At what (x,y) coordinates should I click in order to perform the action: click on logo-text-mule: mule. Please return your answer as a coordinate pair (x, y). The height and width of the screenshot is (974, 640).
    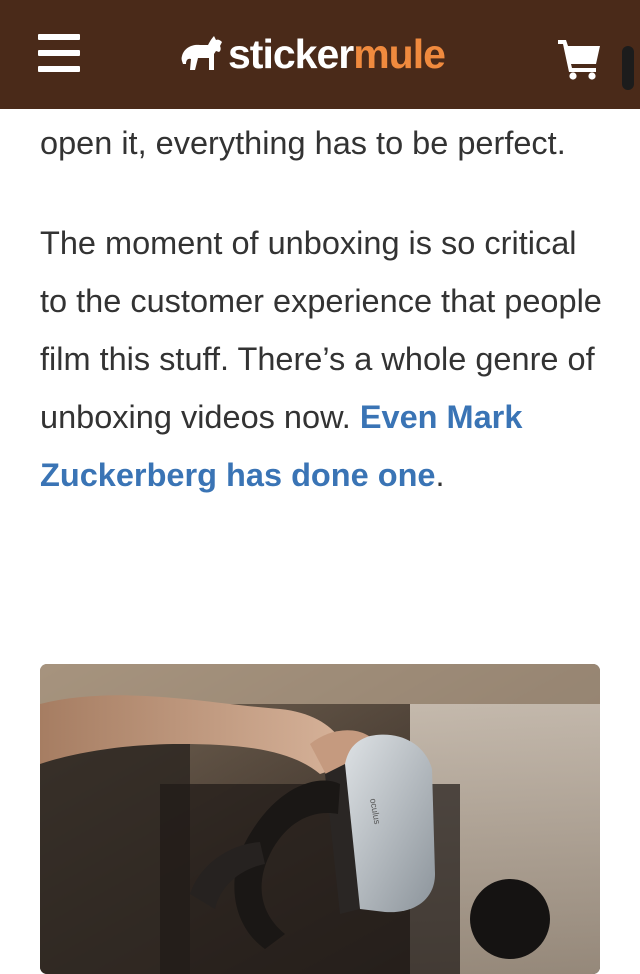
    Looking at the image, I should click on (399, 54).